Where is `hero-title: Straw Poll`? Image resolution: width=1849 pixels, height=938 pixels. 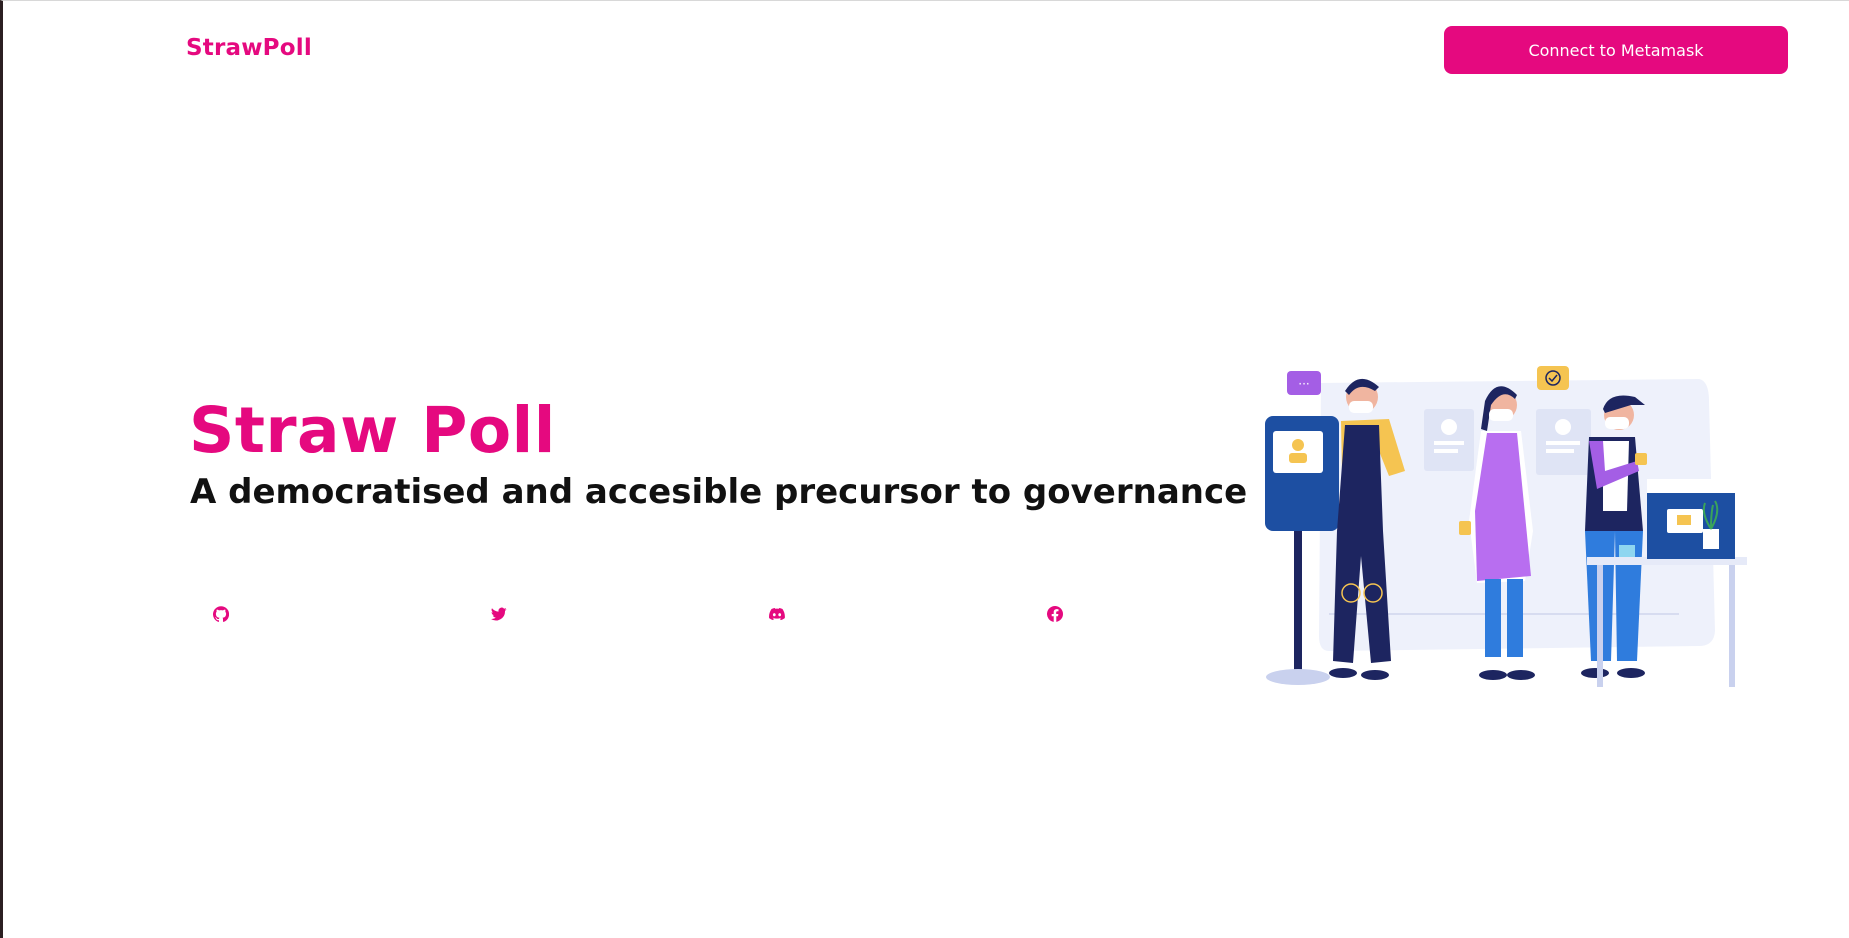 hero-title: Straw Poll is located at coordinates (372, 430).